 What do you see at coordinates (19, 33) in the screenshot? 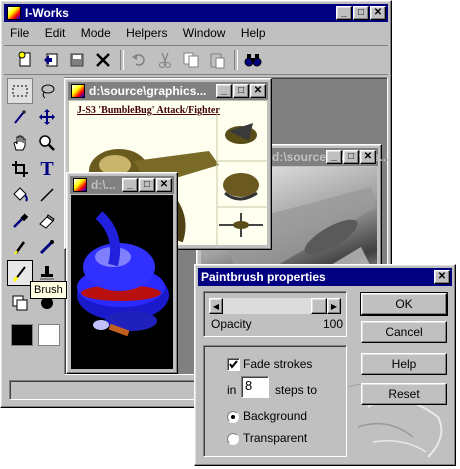
I see `menu-file: File` at bounding box center [19, 33].